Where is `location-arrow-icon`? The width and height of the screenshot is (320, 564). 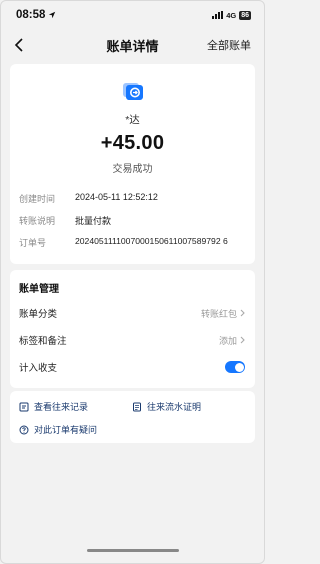 location-arrow-icon is located at coordinates (52, 15).